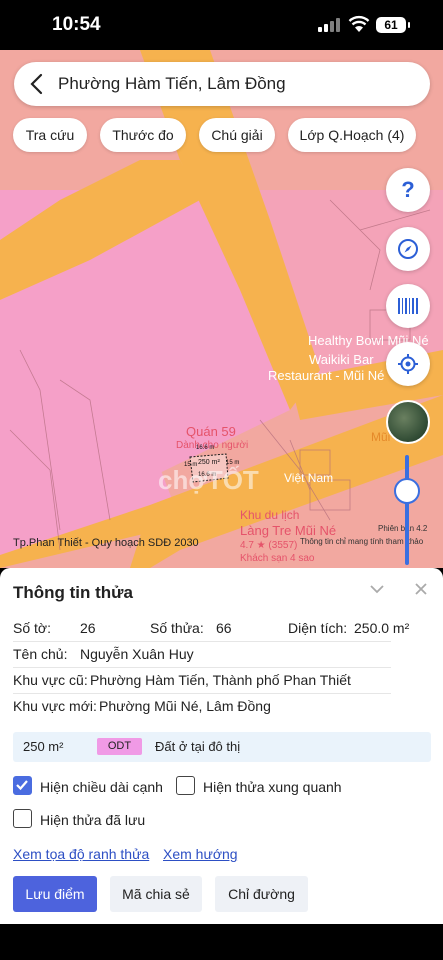 The image size is (443, 960). Describe the element at coordinates (288, 530) in the screenshot. I see `poi-label: Làng Tre Mũi Né` at that location.